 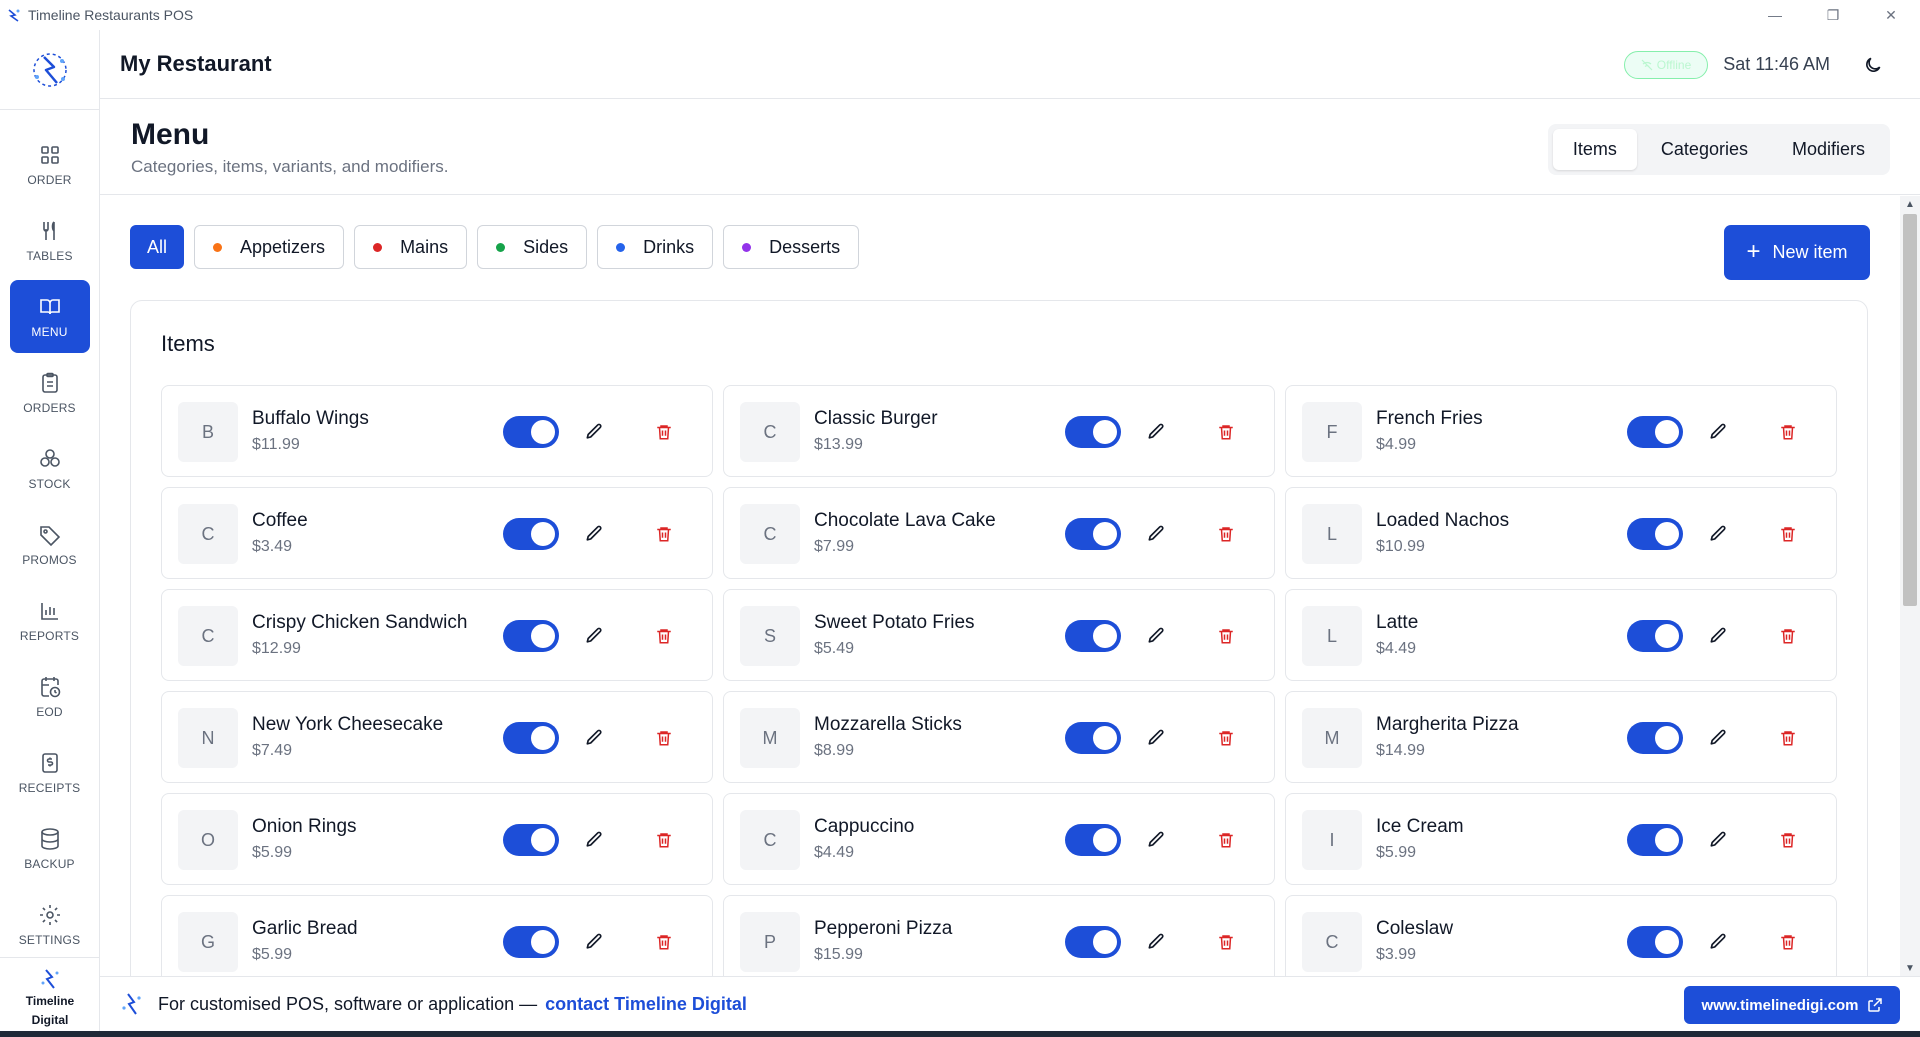 I want to click on nav-orders: ORDERS, so click(x=50, y=392).